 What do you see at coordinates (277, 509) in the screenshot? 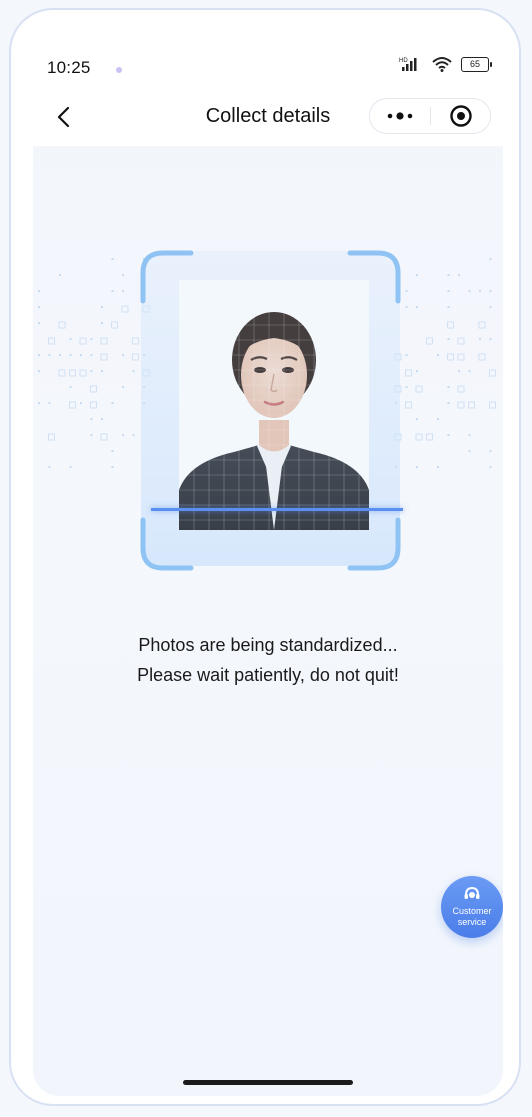
I see `scan-line` at bounding box center [277, 509].